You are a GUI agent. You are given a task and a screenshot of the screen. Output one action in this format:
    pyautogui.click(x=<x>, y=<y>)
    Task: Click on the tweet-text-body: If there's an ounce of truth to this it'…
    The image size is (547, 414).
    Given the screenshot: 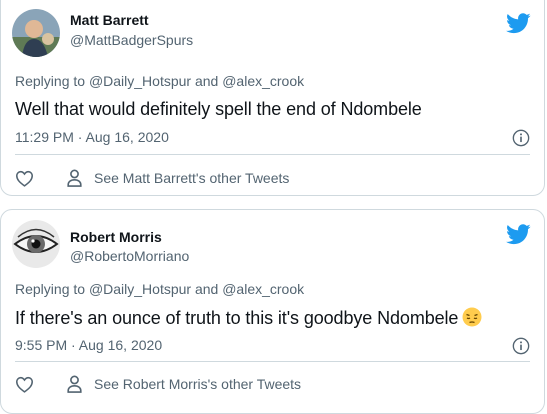 What is the action you would take?
    pyautogui.click(x=237, y=318)
    